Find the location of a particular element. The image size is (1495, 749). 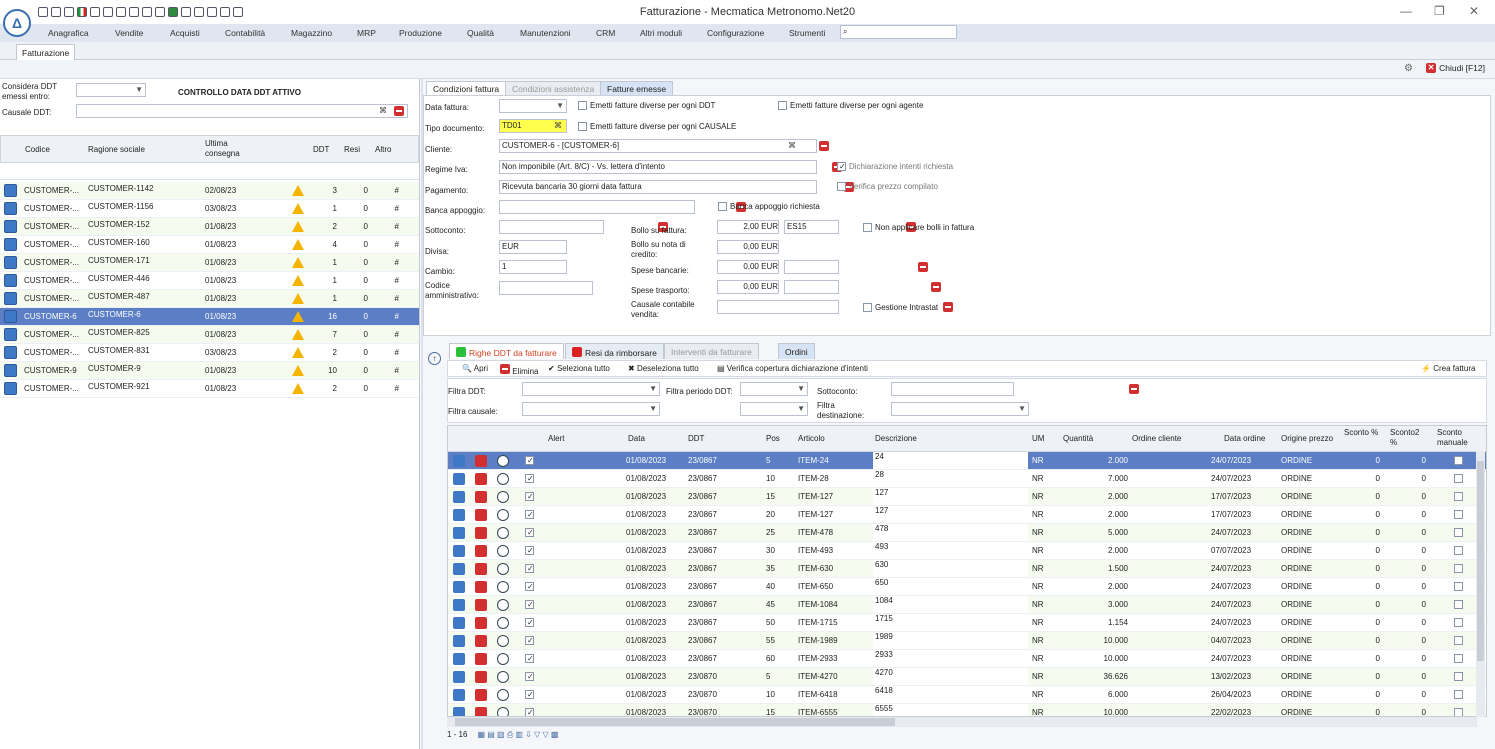

clear-cliente-icon is located at coordinates (824, 146).